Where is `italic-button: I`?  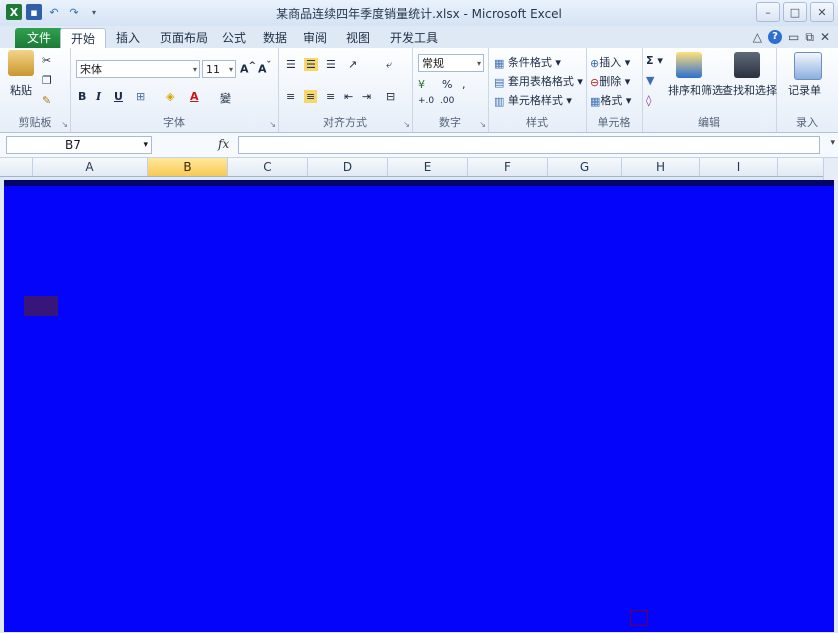 italic-button: I is located at coordinates (98, 96).